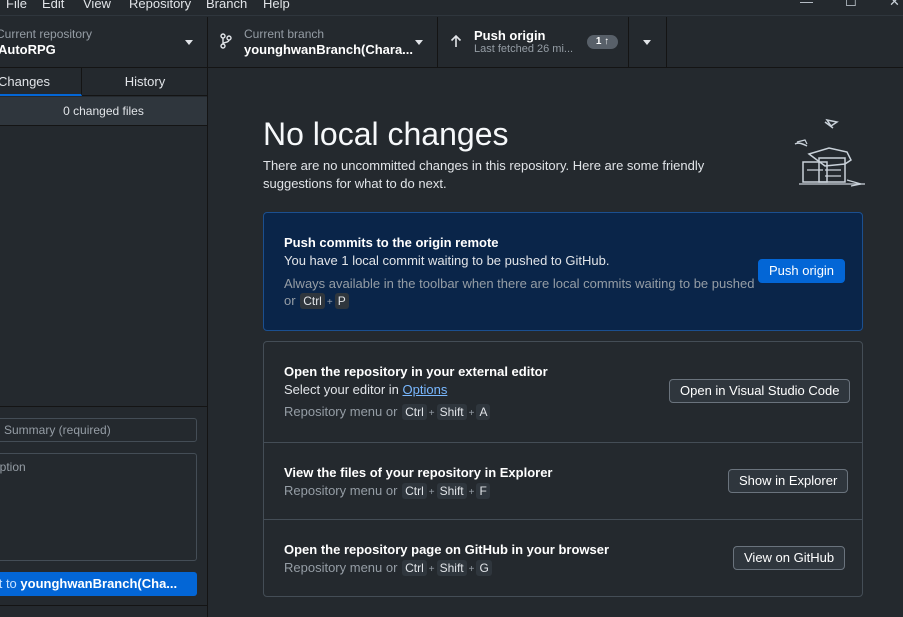 The width and height of the screenshot is (903, 617). Describe the element at coordinates (98, 507) in the screenshot. I see `description-input: ription` at that location.